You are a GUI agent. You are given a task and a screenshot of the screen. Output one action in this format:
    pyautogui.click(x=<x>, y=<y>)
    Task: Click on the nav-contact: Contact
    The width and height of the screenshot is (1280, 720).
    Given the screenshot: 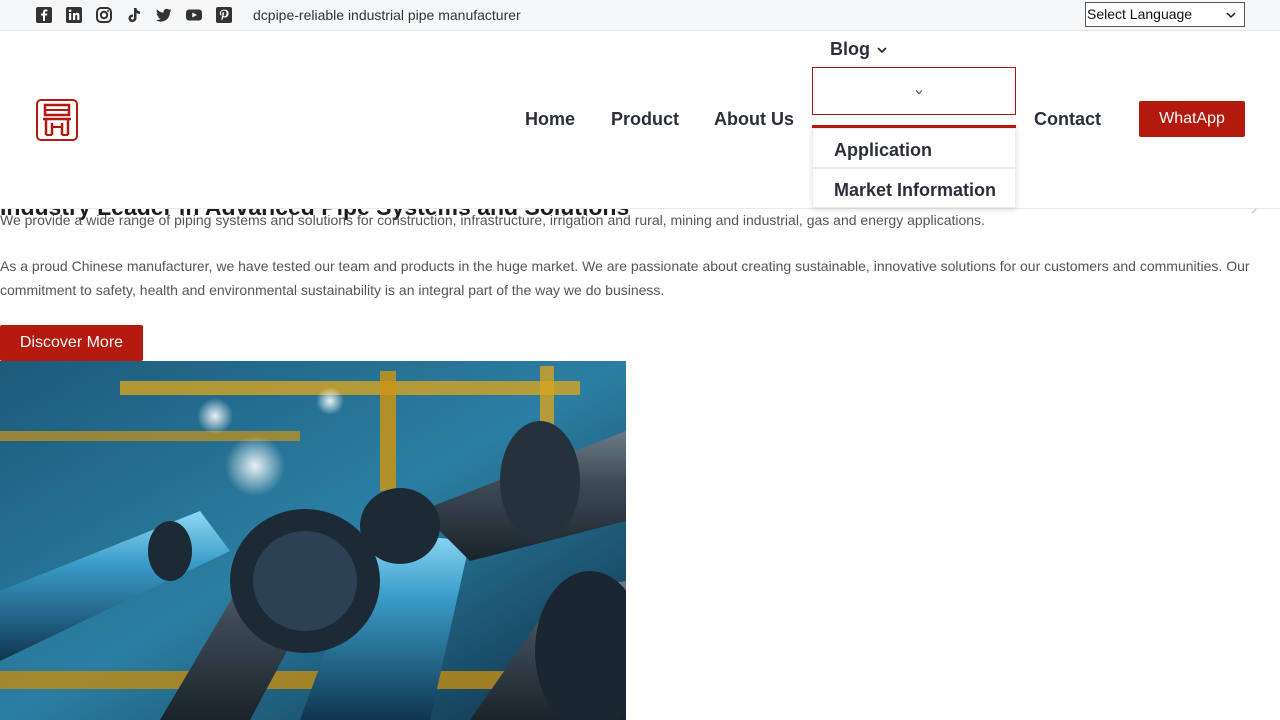 What is the action you would take?
    pyautogui.click(x=1067, y=119)
    